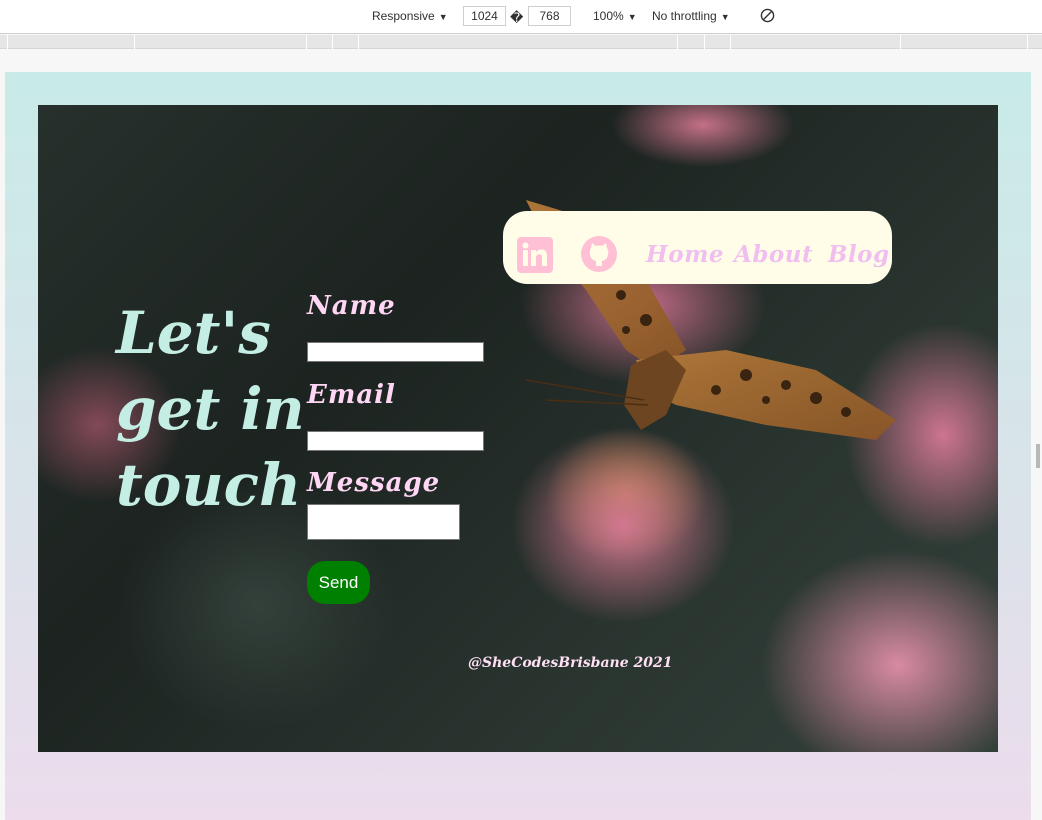 This screenshot has height=820, width=1042. I want to click on email-field, so click(395, 441).